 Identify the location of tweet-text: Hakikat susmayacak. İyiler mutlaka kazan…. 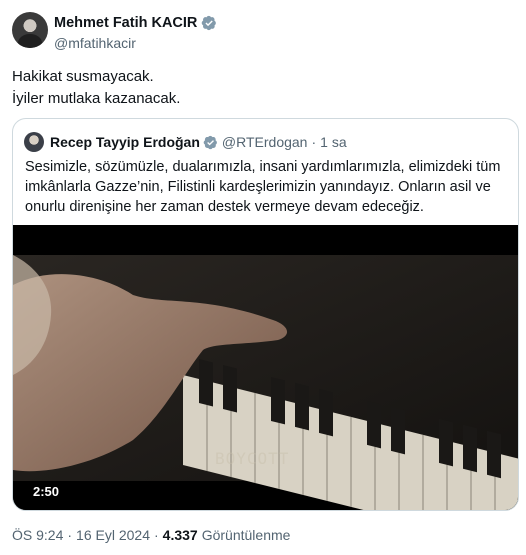
(96, 88).